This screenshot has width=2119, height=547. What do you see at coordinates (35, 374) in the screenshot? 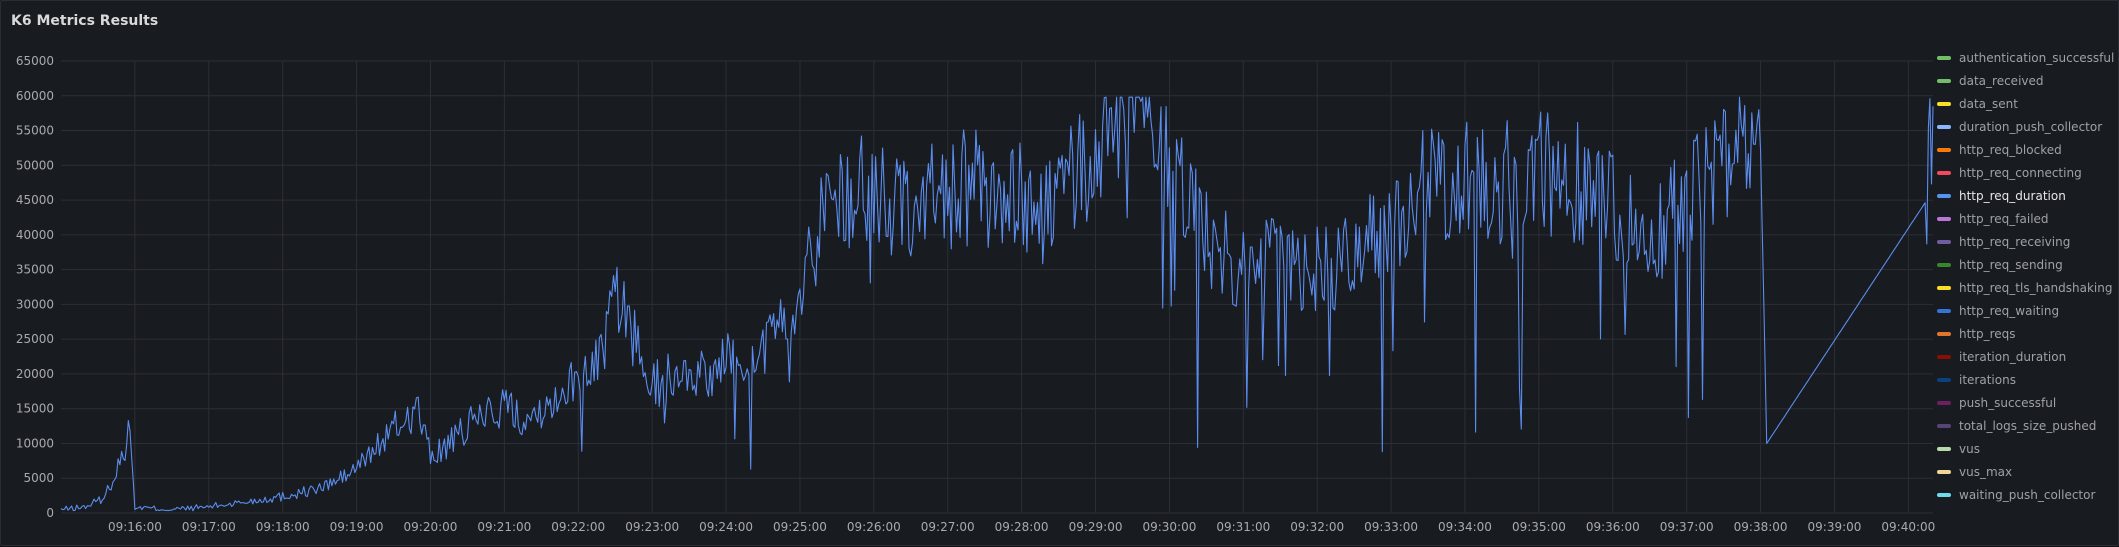
I see `y-tick-label: 20000` at bounding box center [35, 374].